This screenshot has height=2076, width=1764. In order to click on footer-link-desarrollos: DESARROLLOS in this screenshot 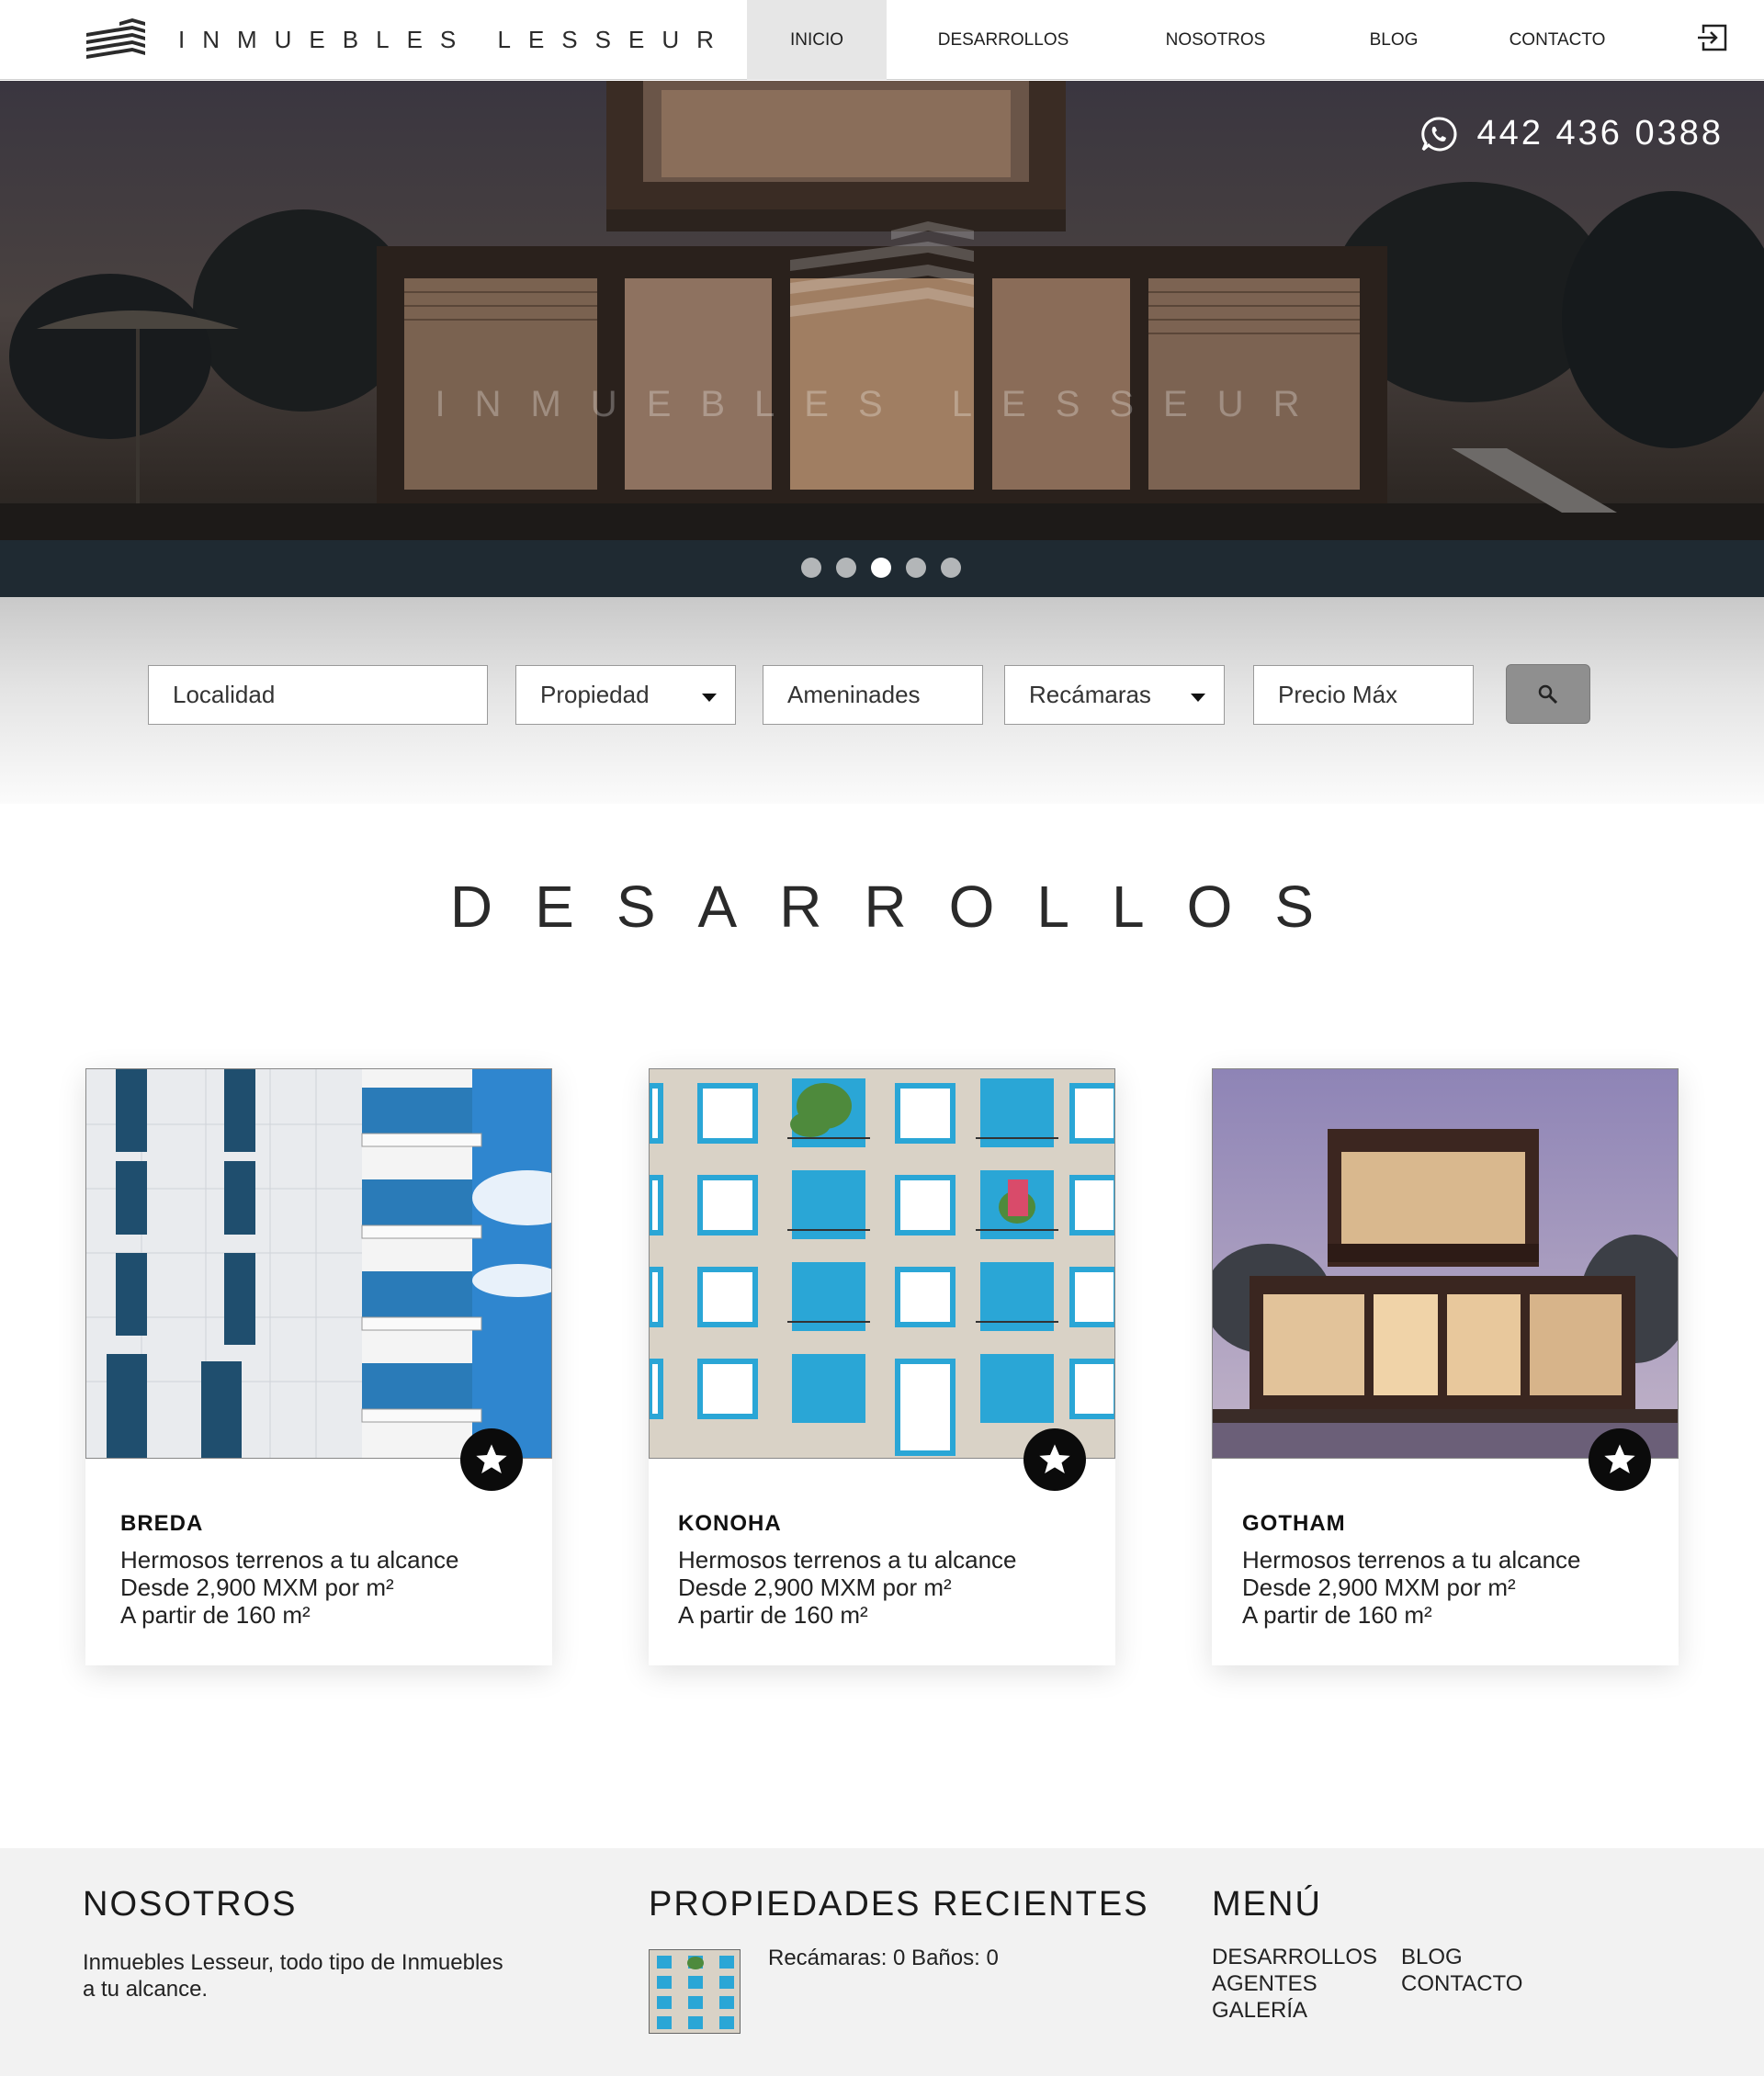, I will do `click(1295, 1957)`.